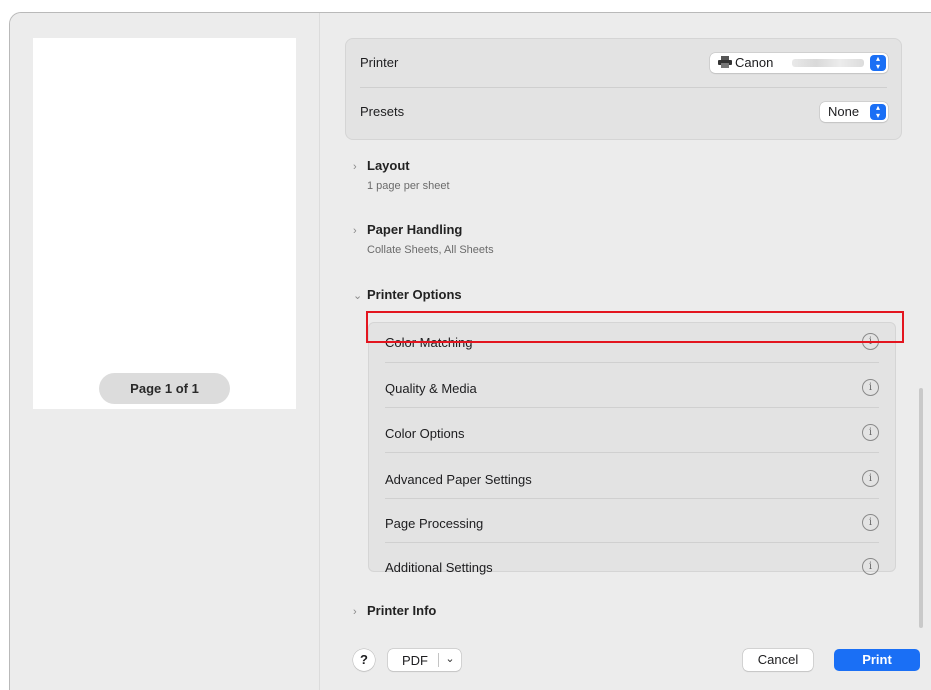  What do you see at coordinates (388, 165) in the screenshot?
I see `section-layout-title: Layout` at bounding box center [388, 165].